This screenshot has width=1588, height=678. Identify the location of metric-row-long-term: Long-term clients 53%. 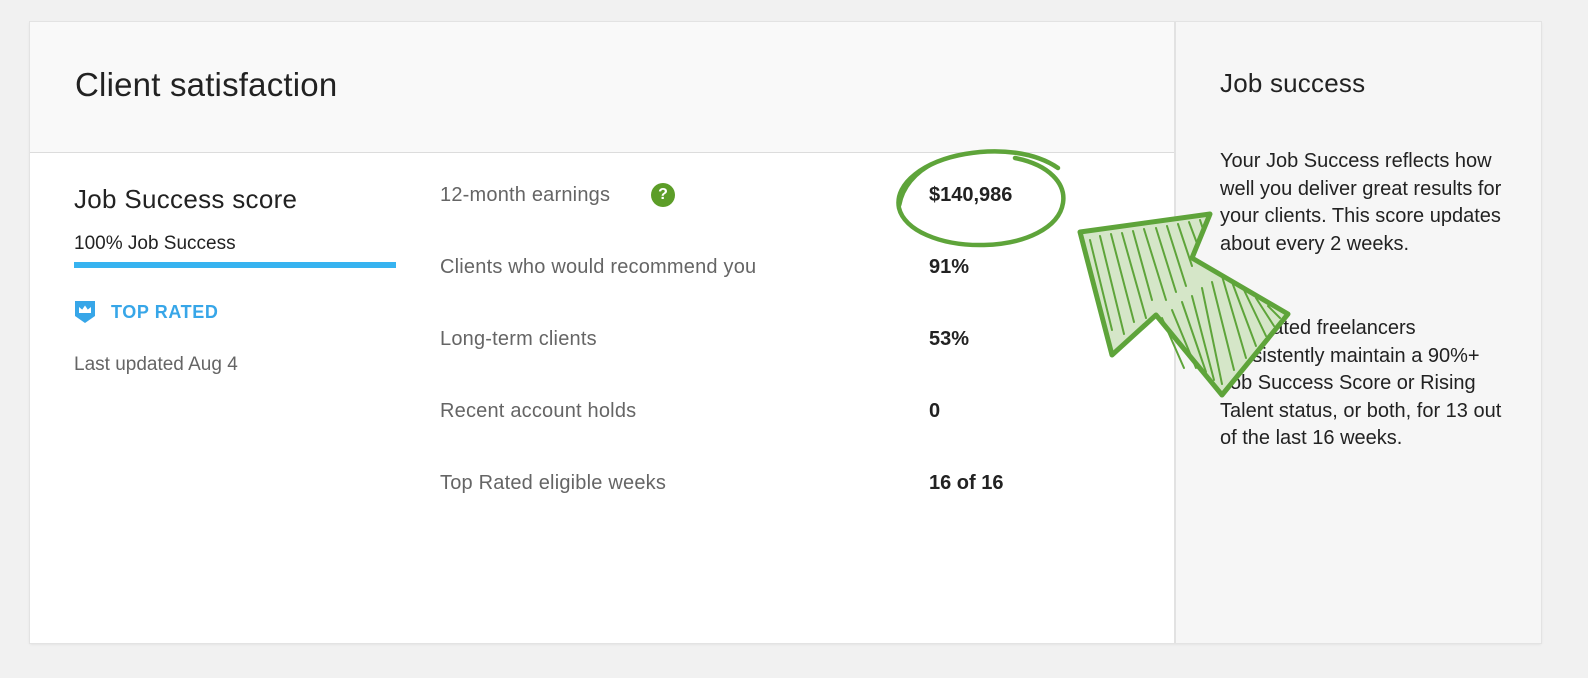
(750, 358).